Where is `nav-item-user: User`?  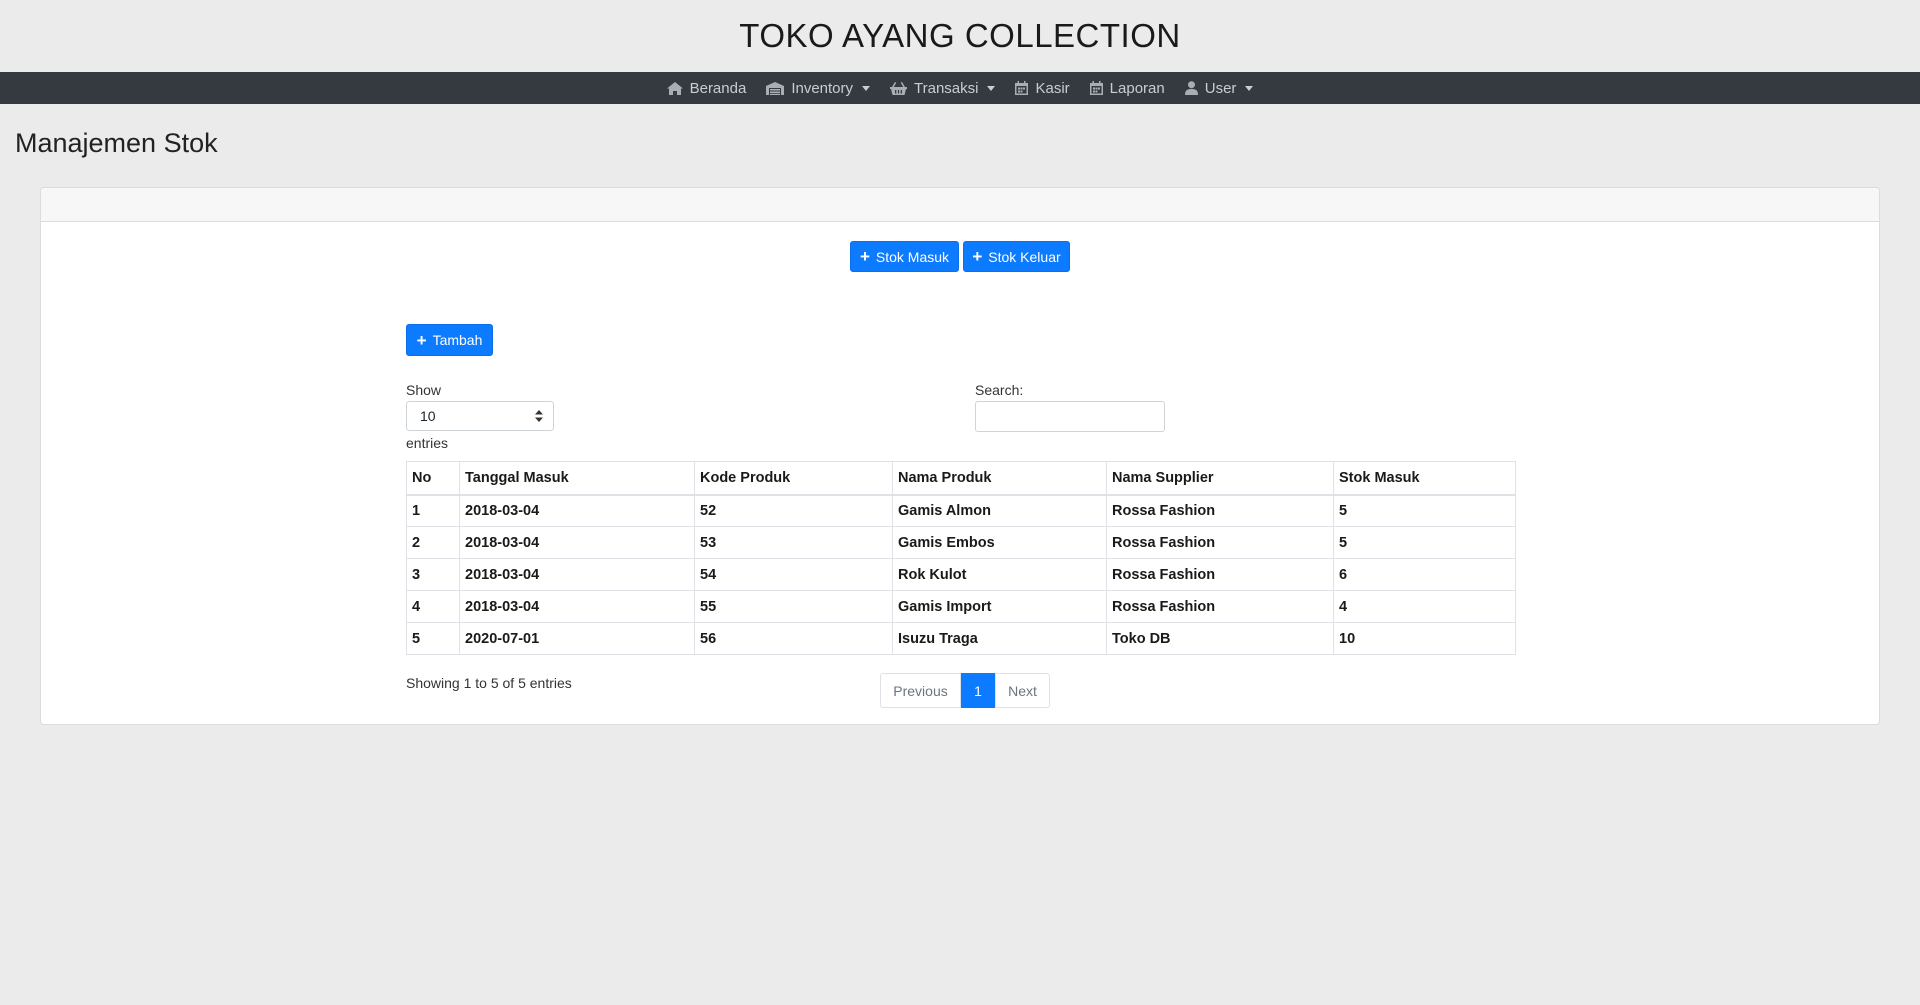 nav-item-user: User is located at coordinates (1219, 88).